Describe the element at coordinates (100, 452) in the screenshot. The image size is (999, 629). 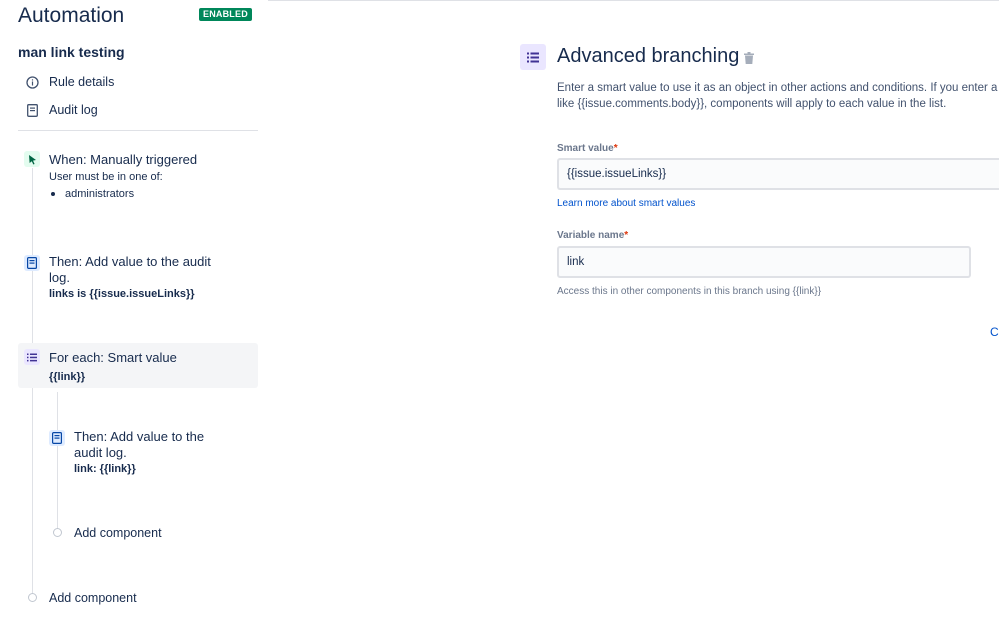
I see `nested-action-title-line2: audit log.` at that location.